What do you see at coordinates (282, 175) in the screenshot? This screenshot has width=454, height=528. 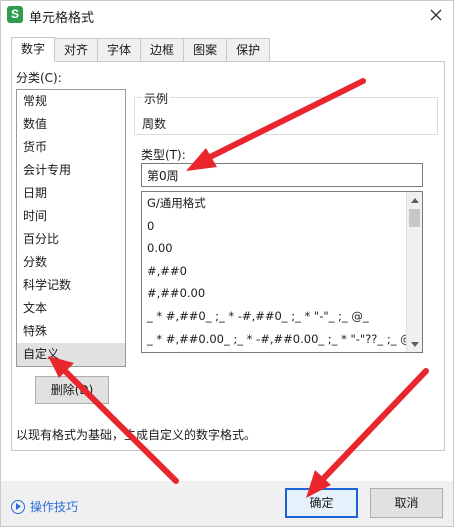 I see `type-input` at bounding box center [282, 175].